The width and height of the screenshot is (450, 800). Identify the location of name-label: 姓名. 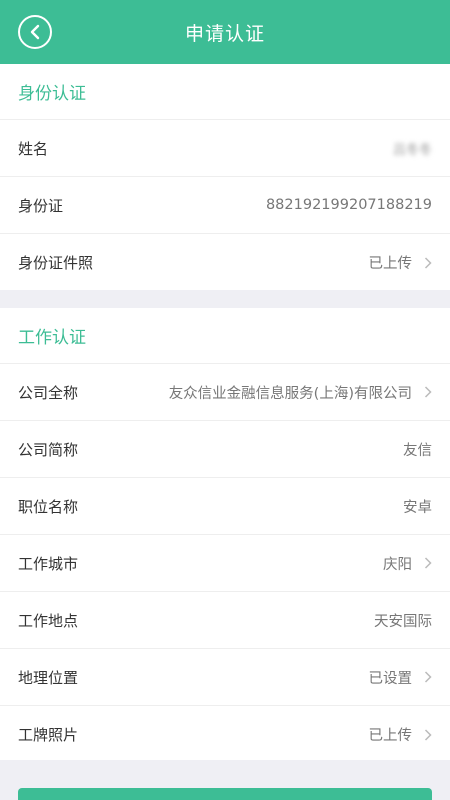
(33, 148).